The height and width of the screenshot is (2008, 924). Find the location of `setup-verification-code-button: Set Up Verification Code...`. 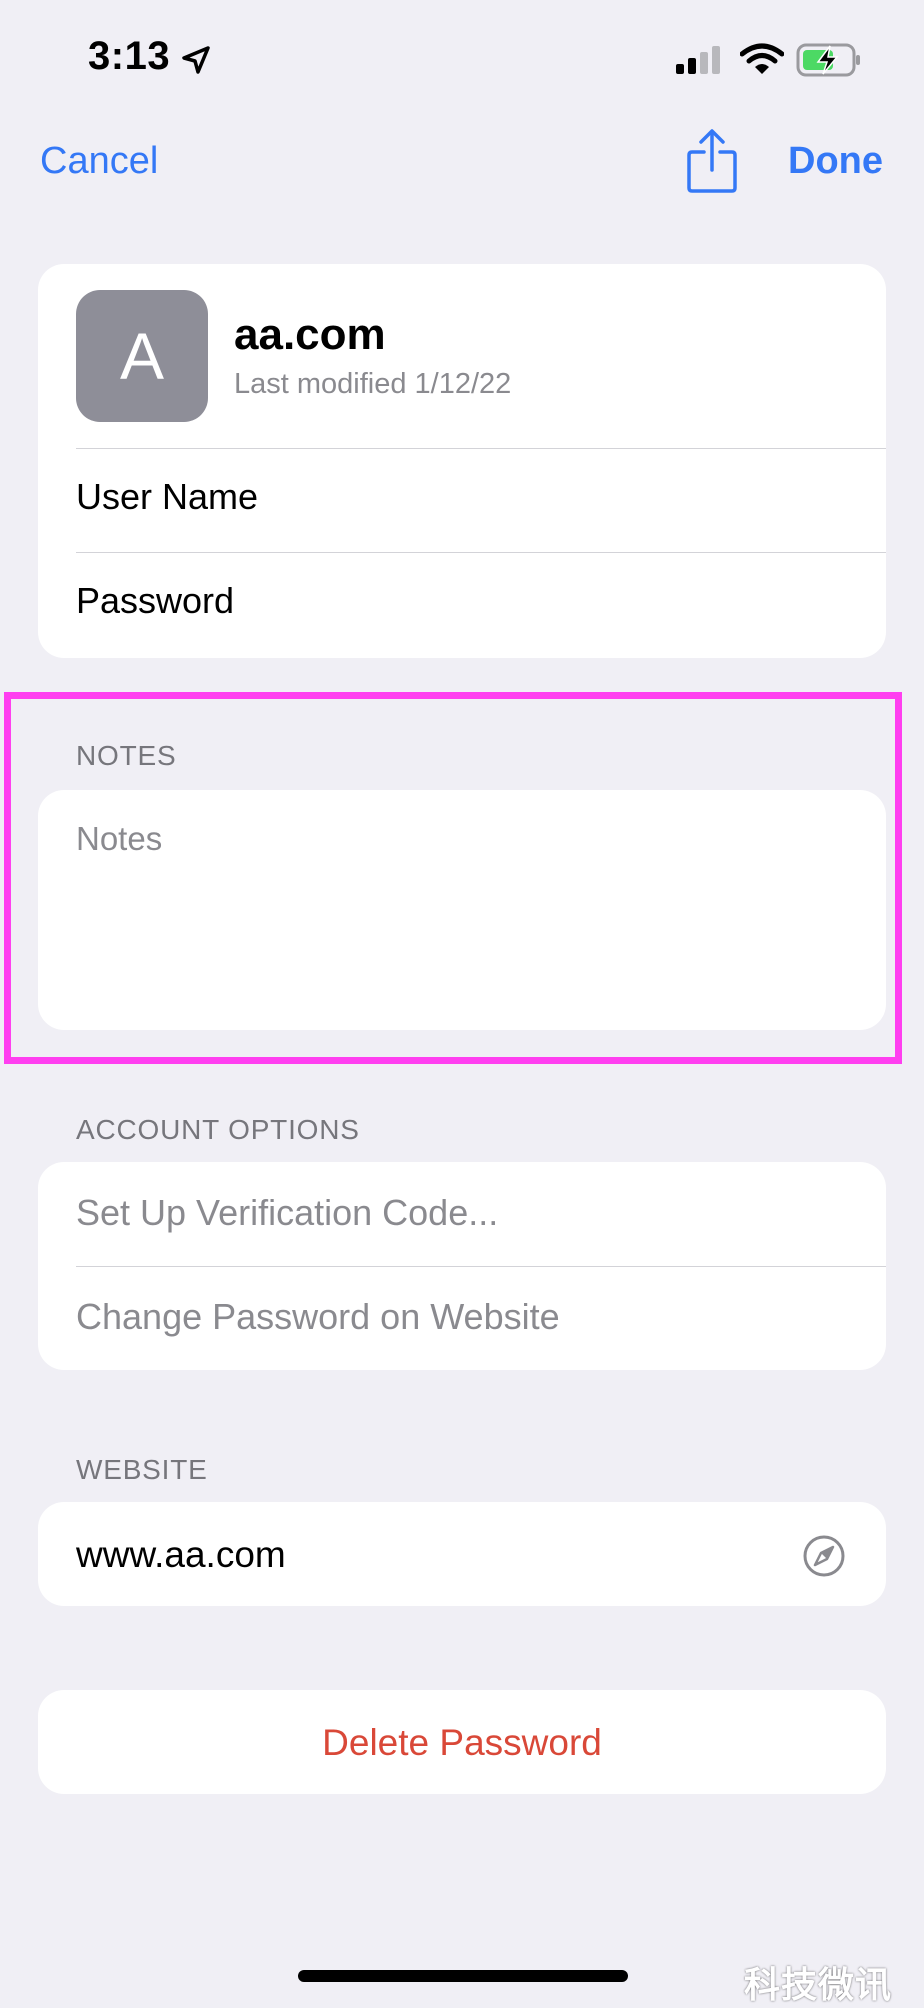

setup-verification-code-button: Set Up Verification Code... is located at coordinates (287, 1213).